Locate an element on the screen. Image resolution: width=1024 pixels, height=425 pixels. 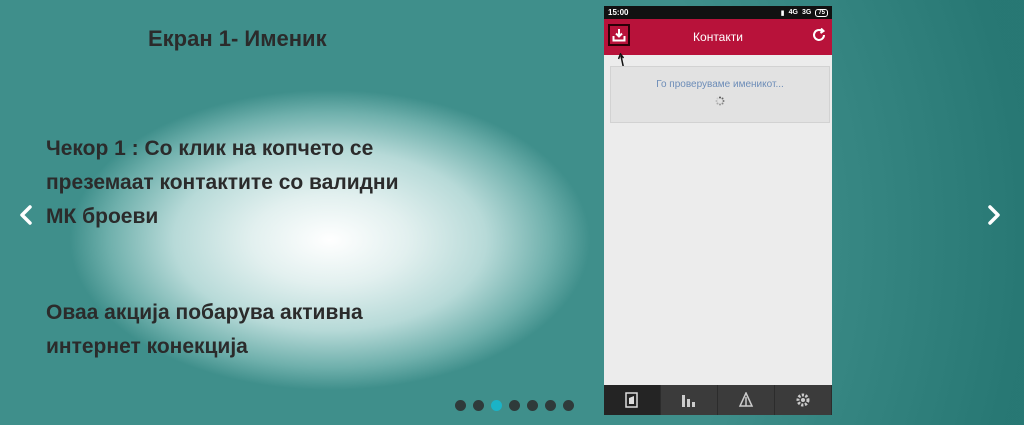
step-line-3: МК броеви is located at coordinates (102, 216).